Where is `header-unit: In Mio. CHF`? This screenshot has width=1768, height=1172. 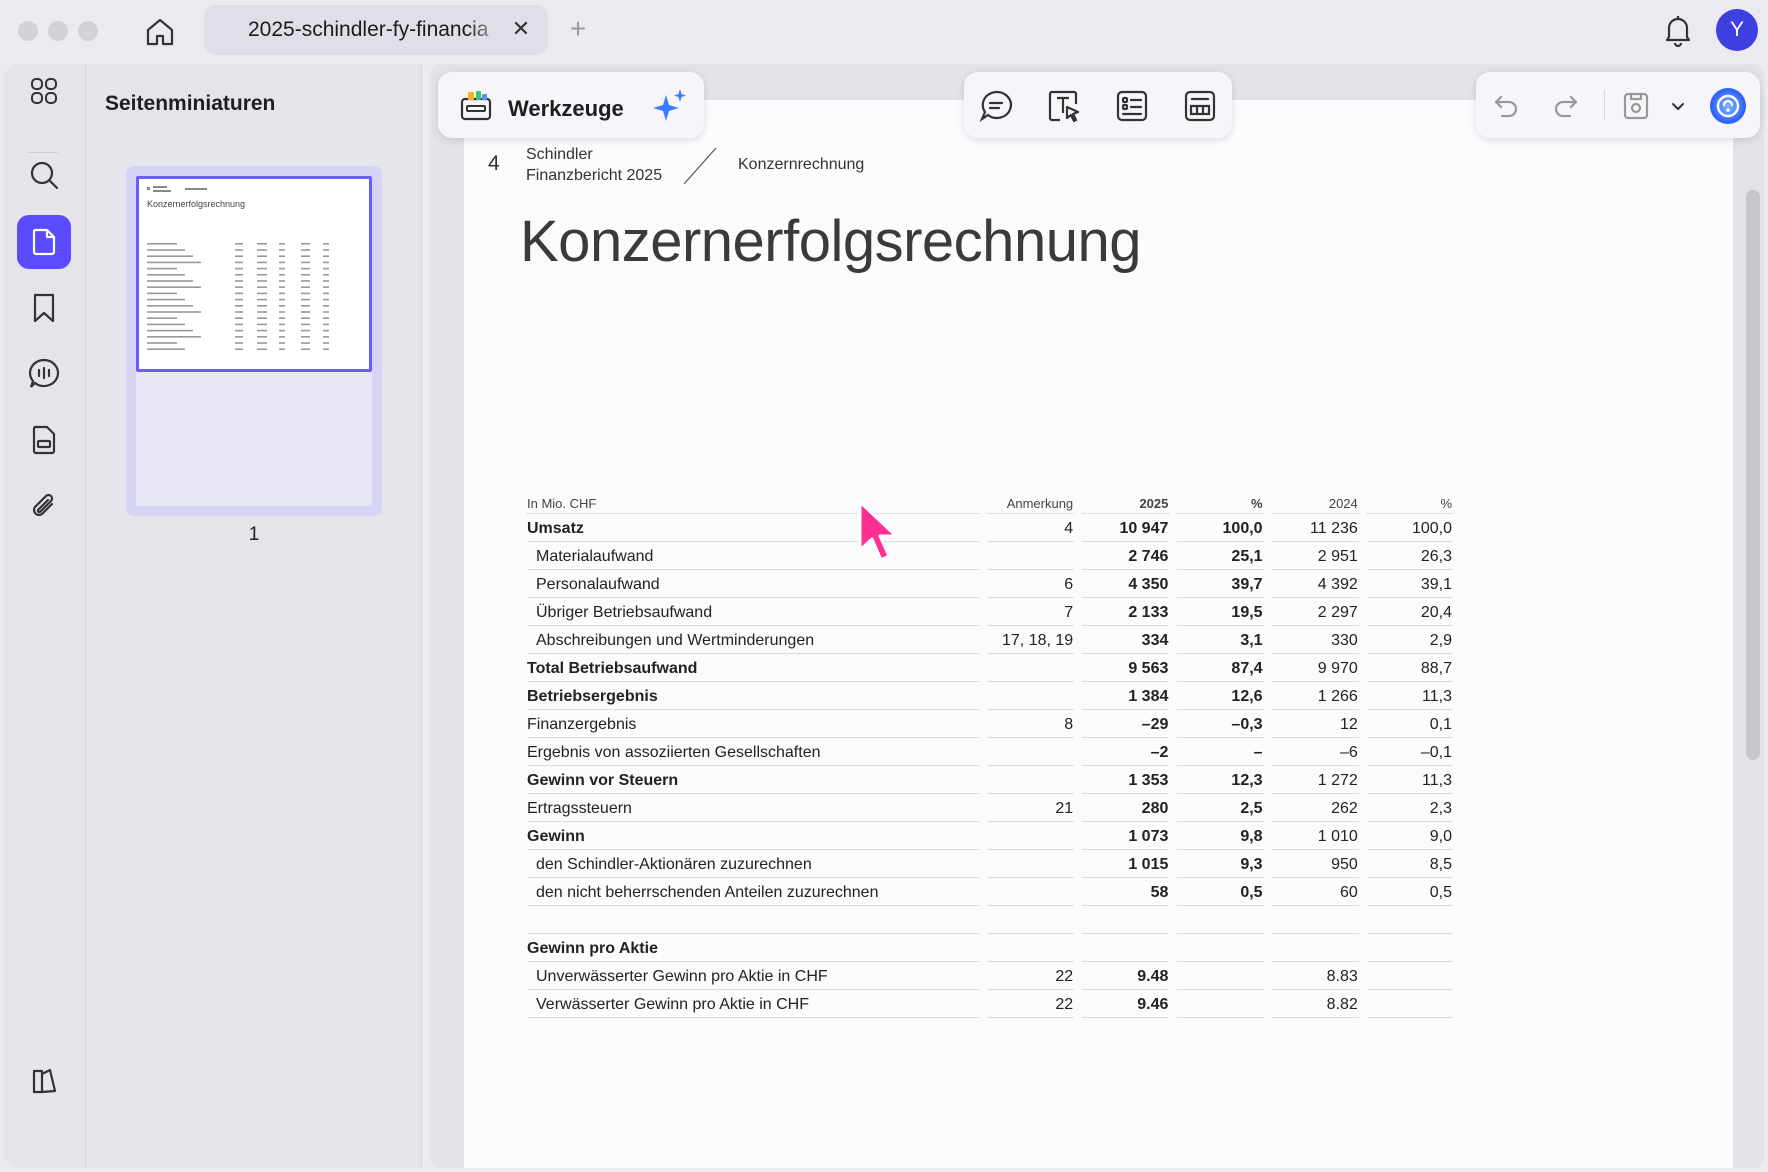
header-unit: In Mio. CHF is located at coordinates (753, 504).